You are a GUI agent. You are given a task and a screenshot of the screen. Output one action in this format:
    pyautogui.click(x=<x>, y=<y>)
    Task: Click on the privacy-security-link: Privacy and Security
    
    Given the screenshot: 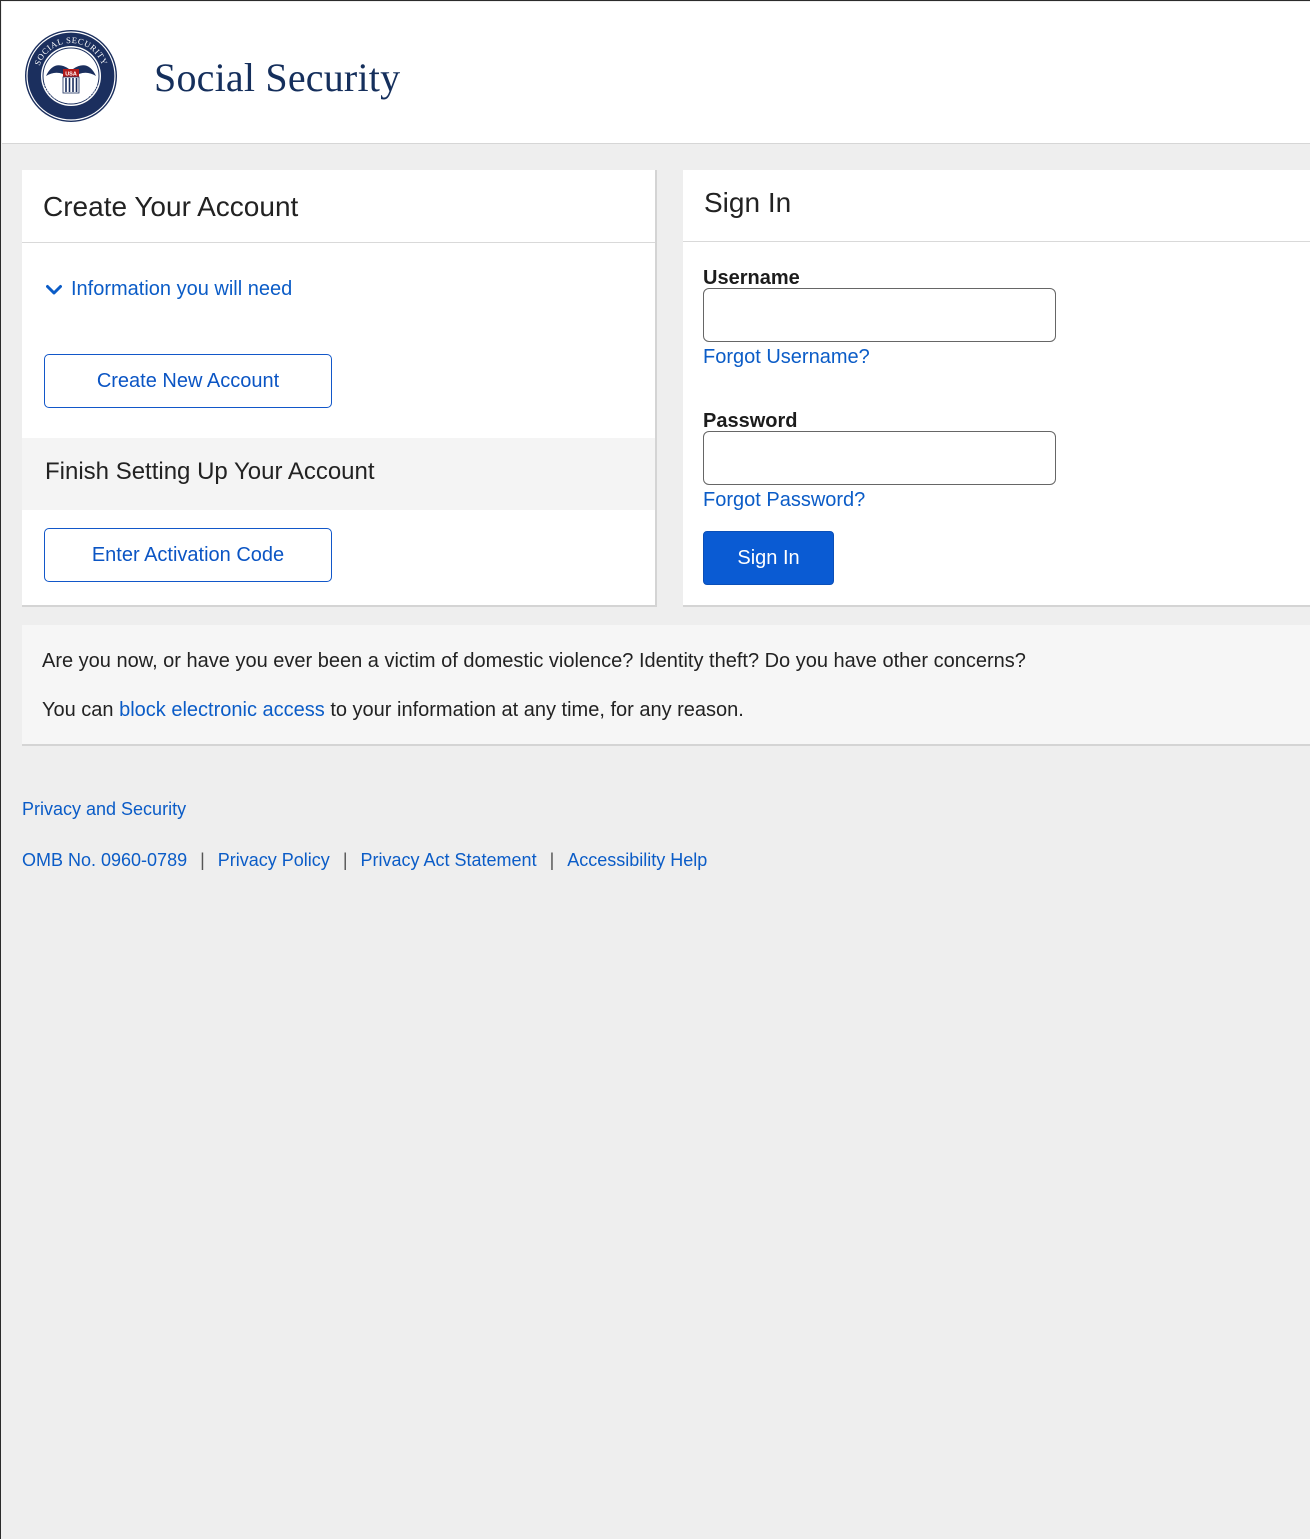 What is the action you would take?
    pyautogui.click(x=104, y=809)
    